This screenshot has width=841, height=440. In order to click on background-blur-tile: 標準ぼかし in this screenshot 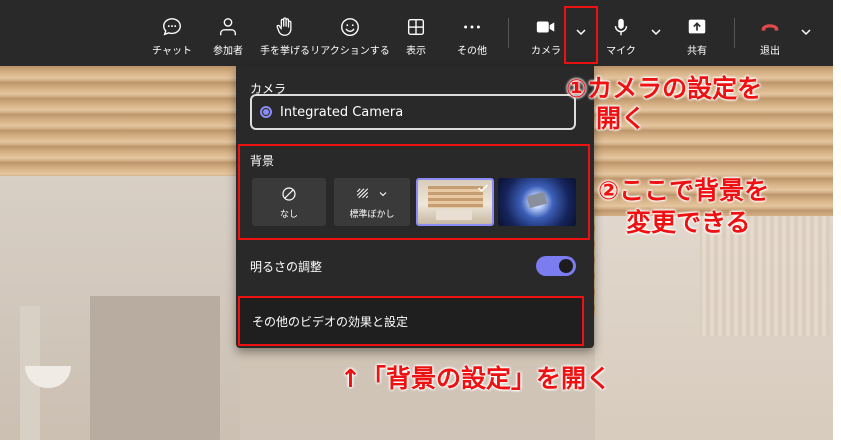, I will do `click(372, 202)`.